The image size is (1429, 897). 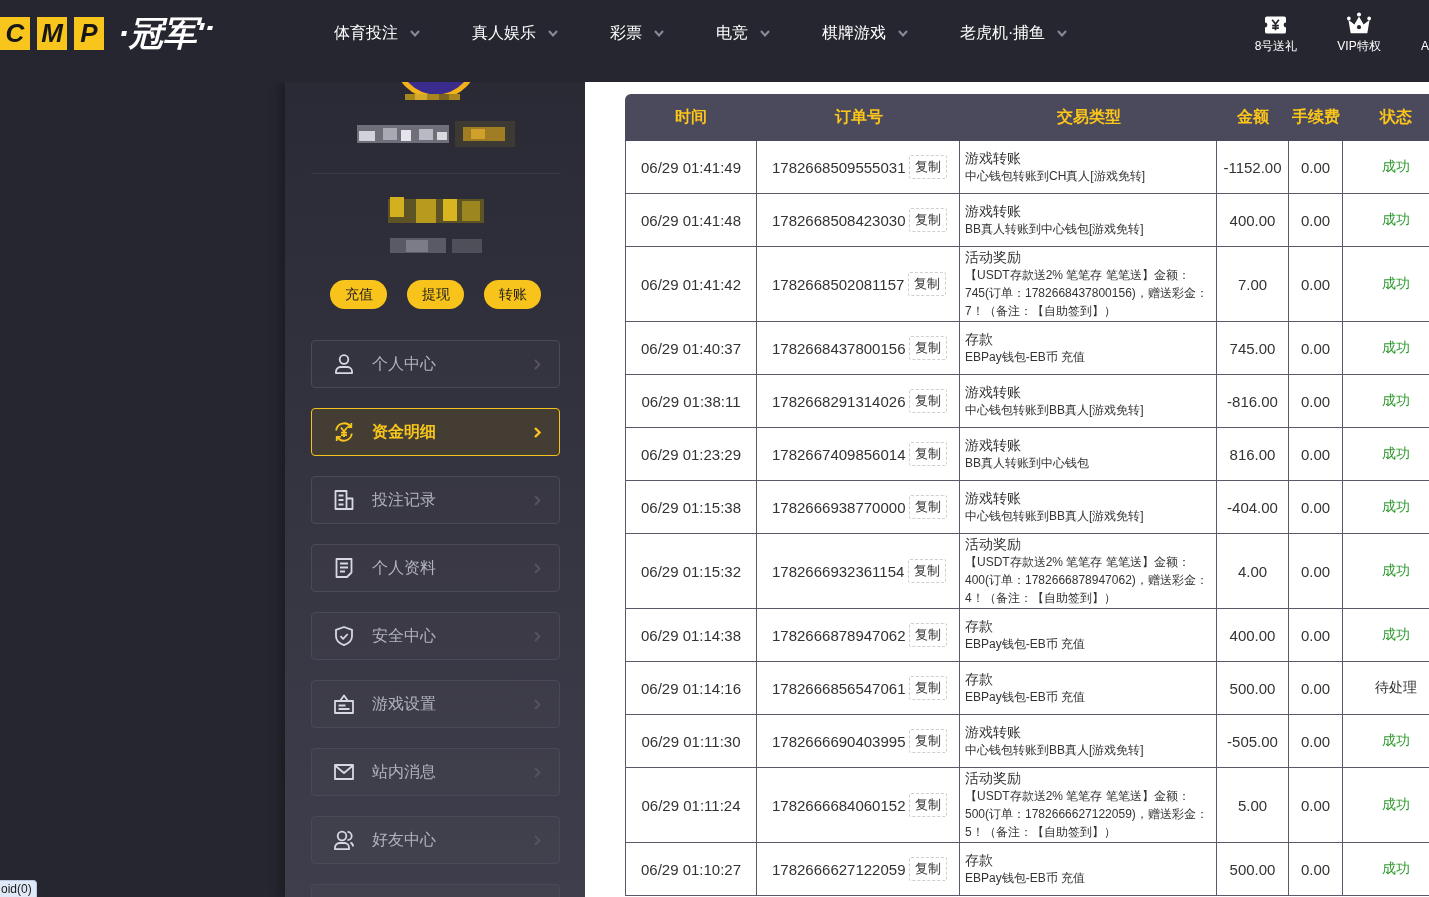 I want to click on ticket-icon, so click(x=1276, y=25).